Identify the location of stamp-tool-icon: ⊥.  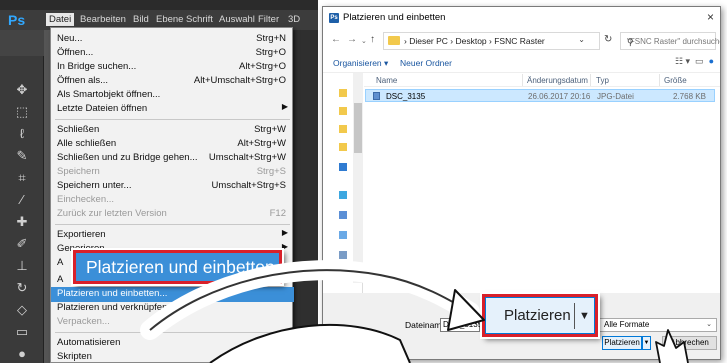
(22, 266).